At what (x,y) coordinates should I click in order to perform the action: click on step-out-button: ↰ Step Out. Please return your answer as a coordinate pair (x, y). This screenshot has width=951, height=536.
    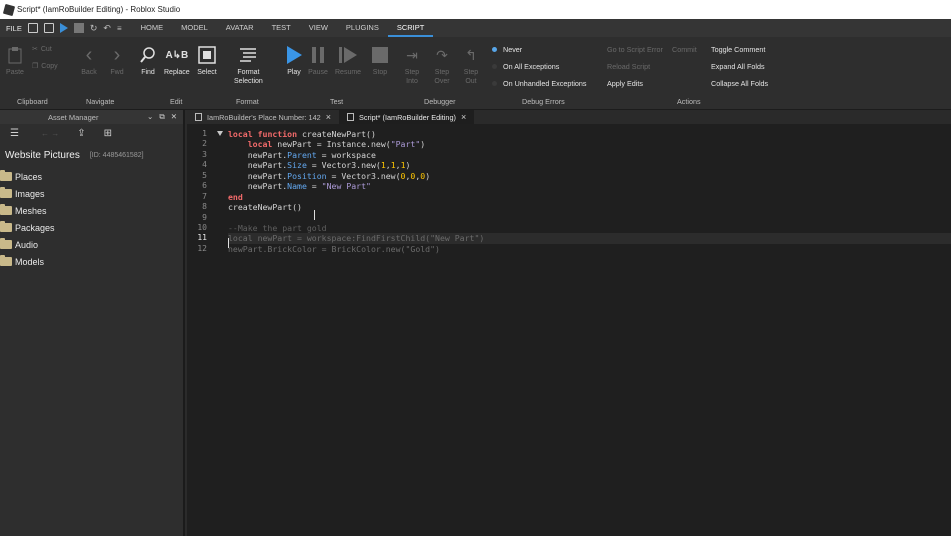
    Looking at the image, I should click on (471, 65).